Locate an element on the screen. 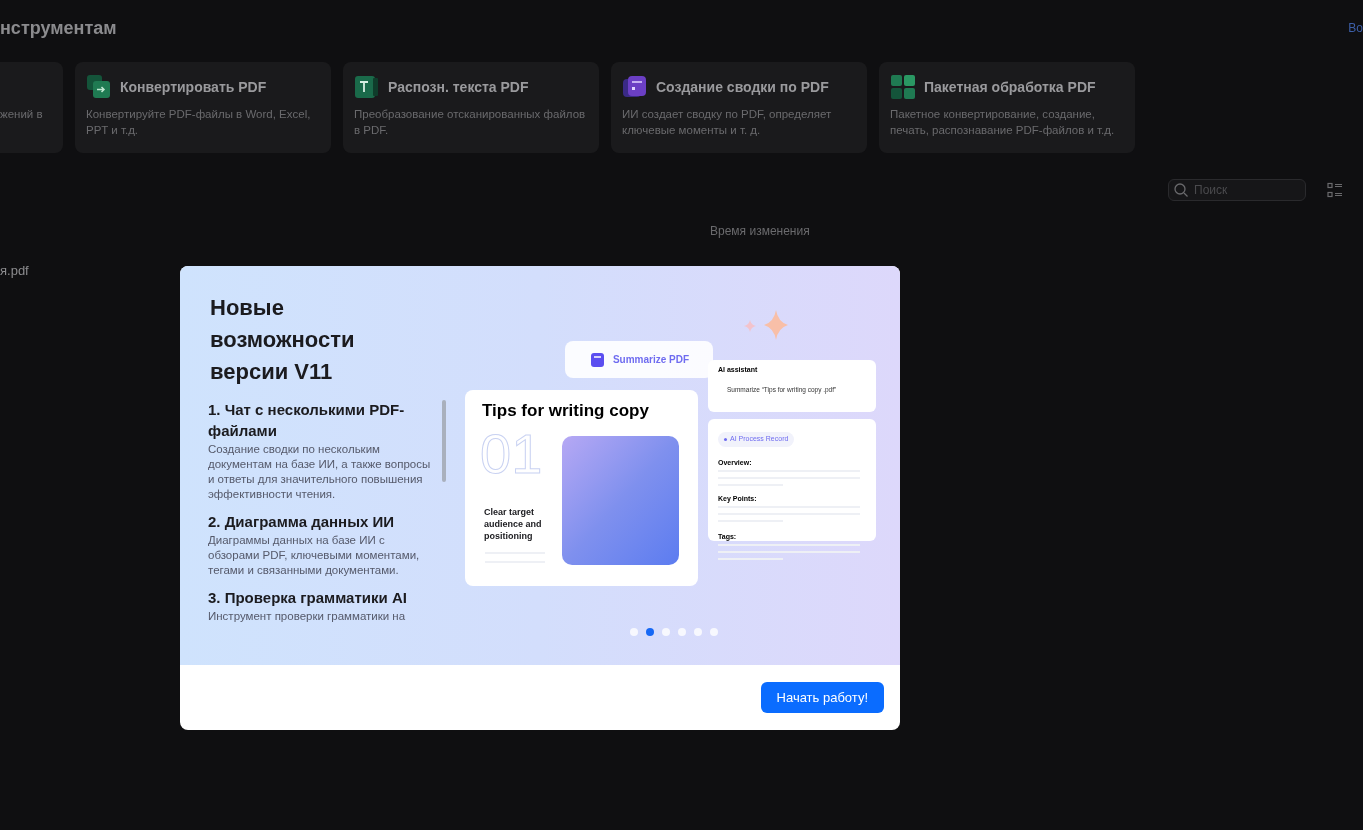 This screenshot has width=1363, height=830. feature-description: Инструмент проверки грамматики на is located at coordinates (307, 616).